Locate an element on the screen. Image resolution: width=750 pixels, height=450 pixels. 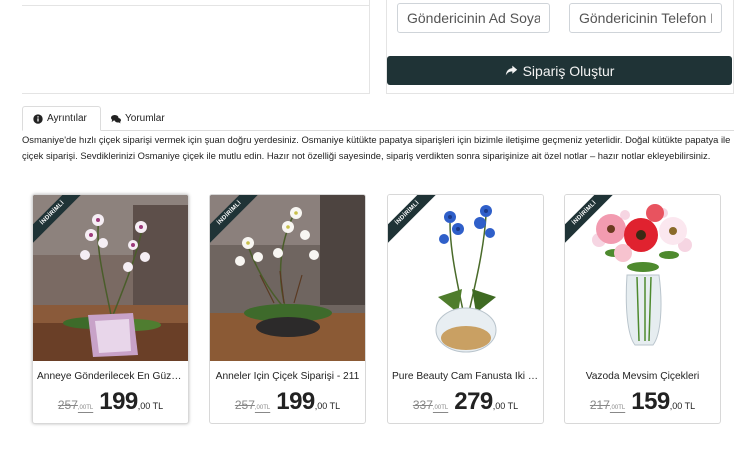
product-name: Anneler İçin Çiçek Siparişi - 211 is located at coordinates (287, 376).